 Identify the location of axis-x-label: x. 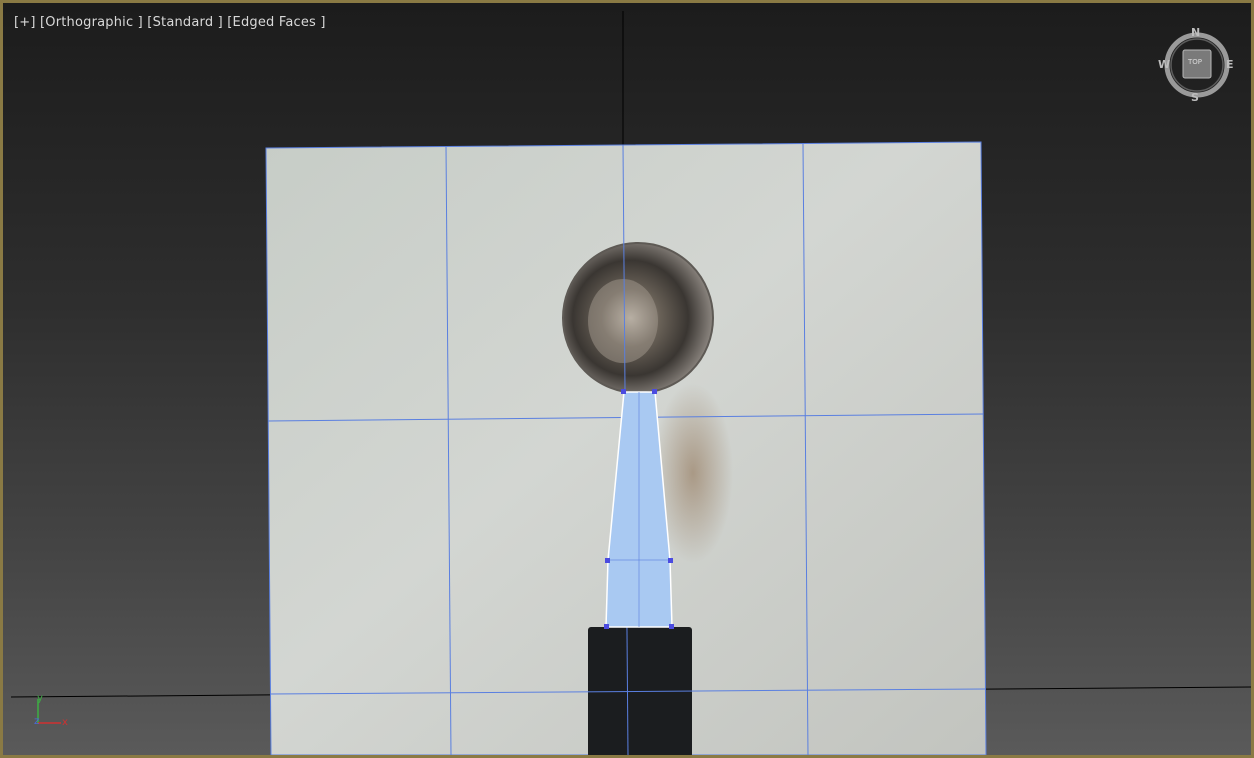
(65, 722).